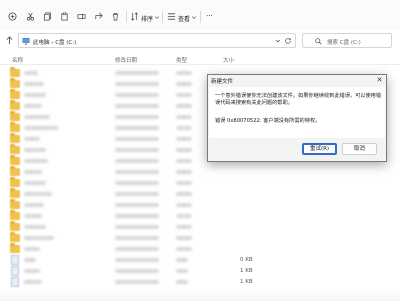 The height and width of the screenshot is (301, 400). Describe the element at coordinates (228, 60) in the screenshot. I see `column-size: 大小` at that location.